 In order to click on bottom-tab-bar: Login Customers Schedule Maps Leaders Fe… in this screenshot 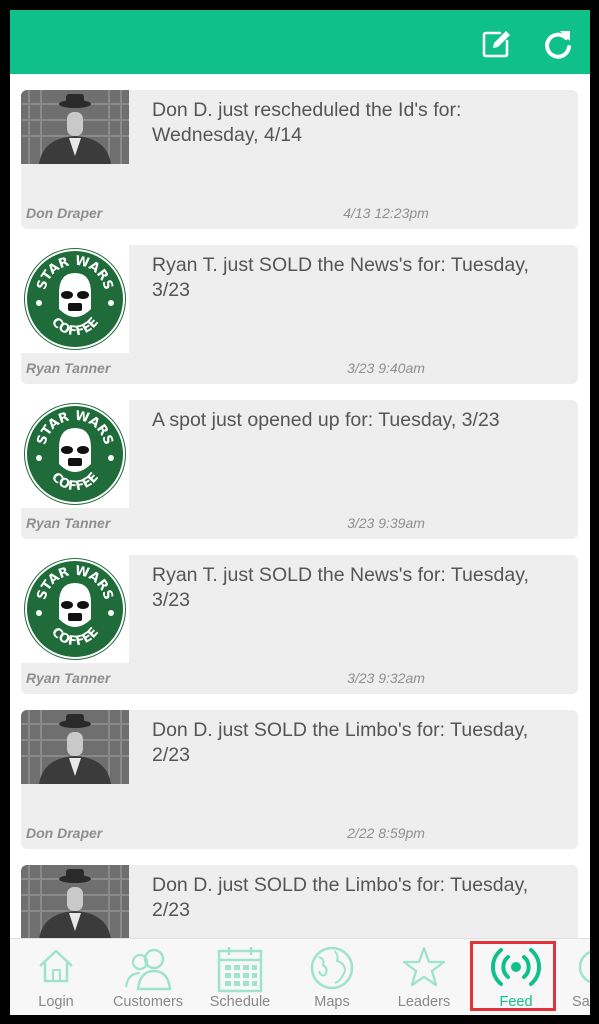, I will do `click(300, 976)`.